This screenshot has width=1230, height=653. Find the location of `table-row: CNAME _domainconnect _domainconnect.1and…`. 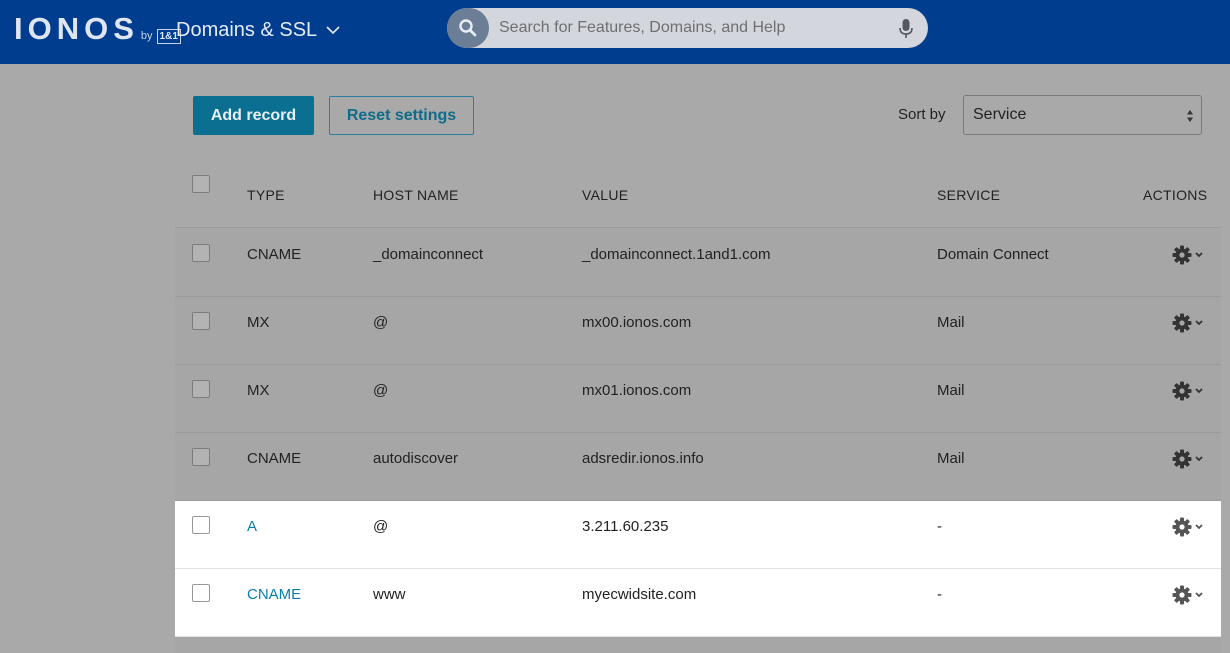

table-row: CNAME _domainconnect _domainconnect.1and… is located at coordinates (698, 263).